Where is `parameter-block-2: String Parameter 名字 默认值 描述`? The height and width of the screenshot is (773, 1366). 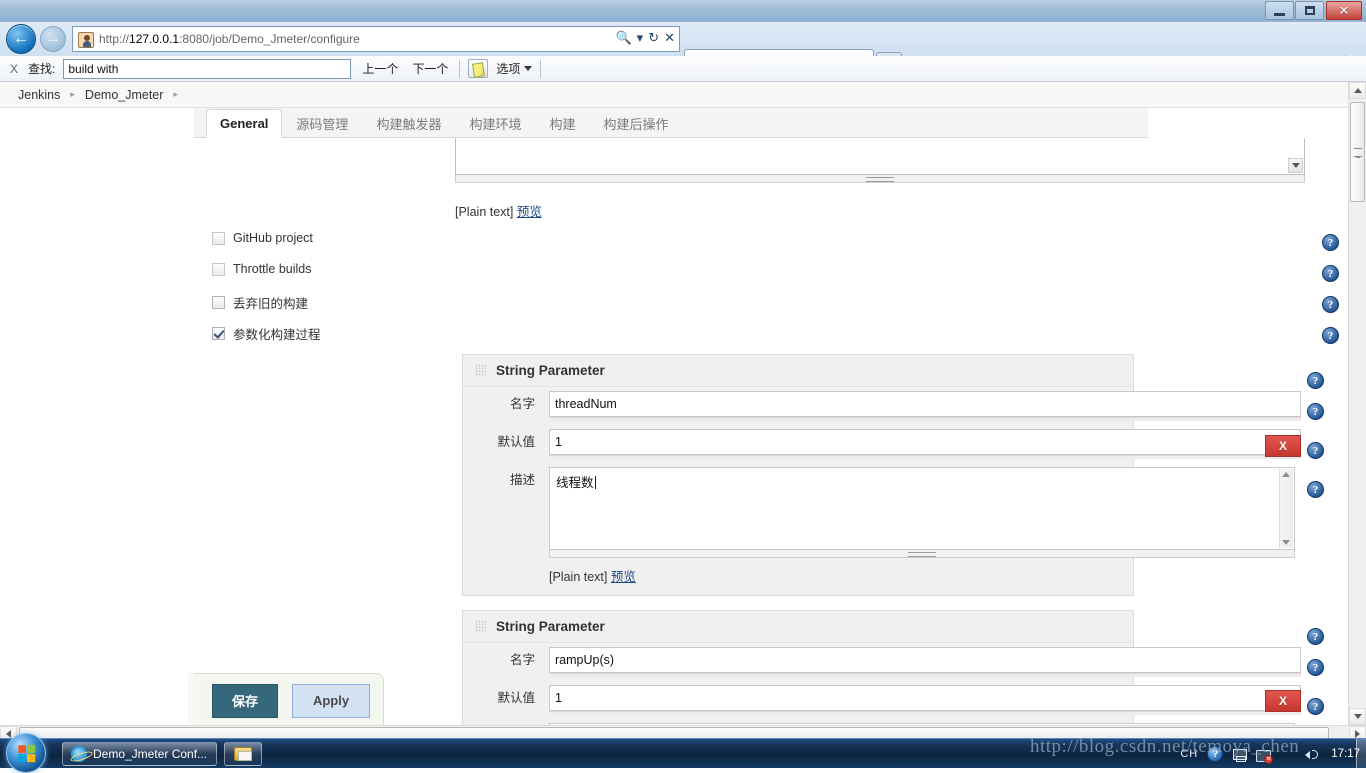
parameter-block-2: String Parameter 名字 默认值 描述 is located at coordinates (881, 667).